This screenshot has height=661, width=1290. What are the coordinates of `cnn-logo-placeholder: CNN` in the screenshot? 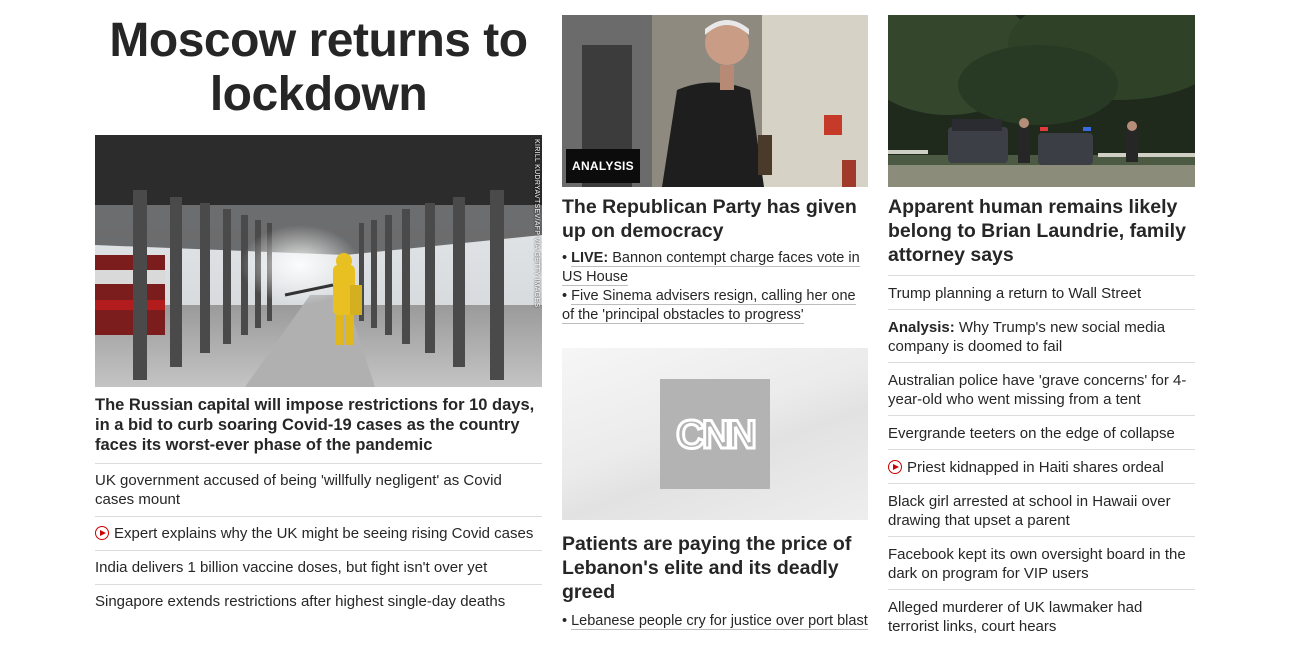 It's located at (715, 434).